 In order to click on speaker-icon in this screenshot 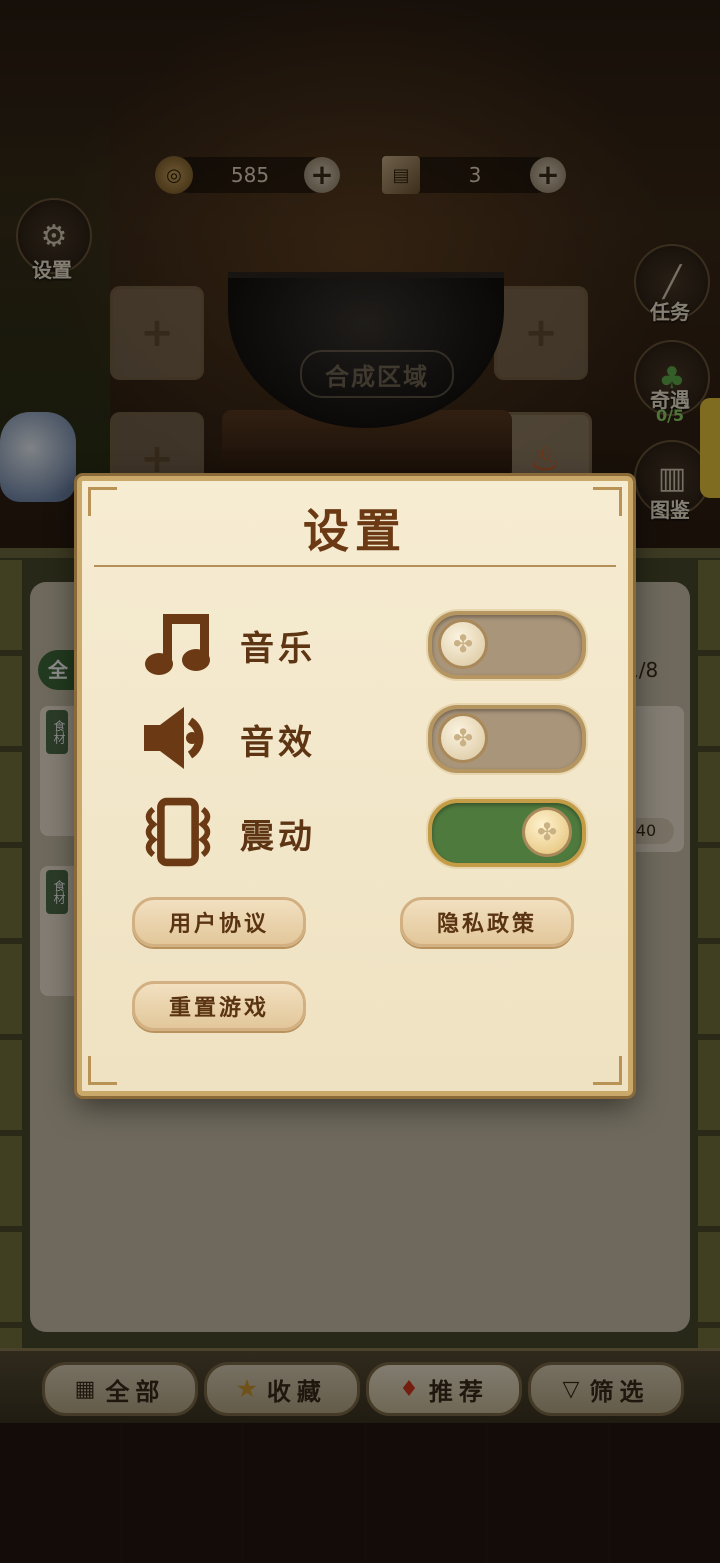, I will do `click(178, 738)`.